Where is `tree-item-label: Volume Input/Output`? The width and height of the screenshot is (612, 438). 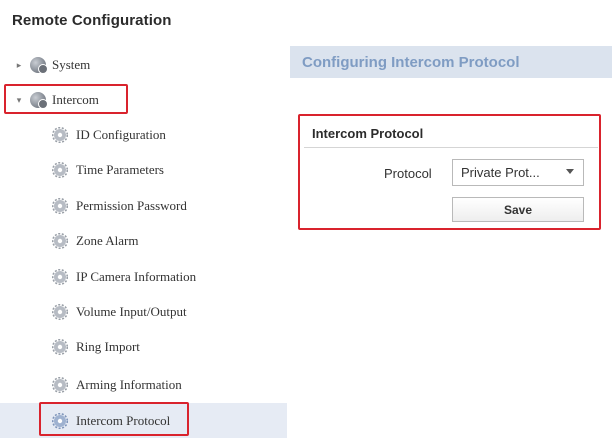 tree-item-label: Volume Input/Output is located at coordinates (131, 311).